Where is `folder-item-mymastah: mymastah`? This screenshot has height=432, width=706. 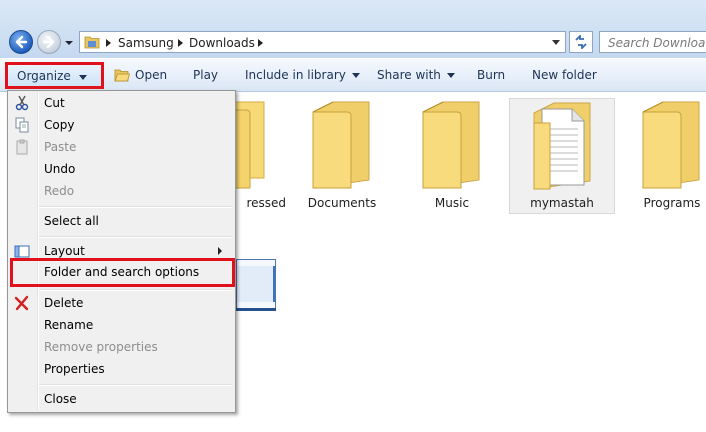 folder-item-mymastah: mymastah is located at coordinates (562, 156).